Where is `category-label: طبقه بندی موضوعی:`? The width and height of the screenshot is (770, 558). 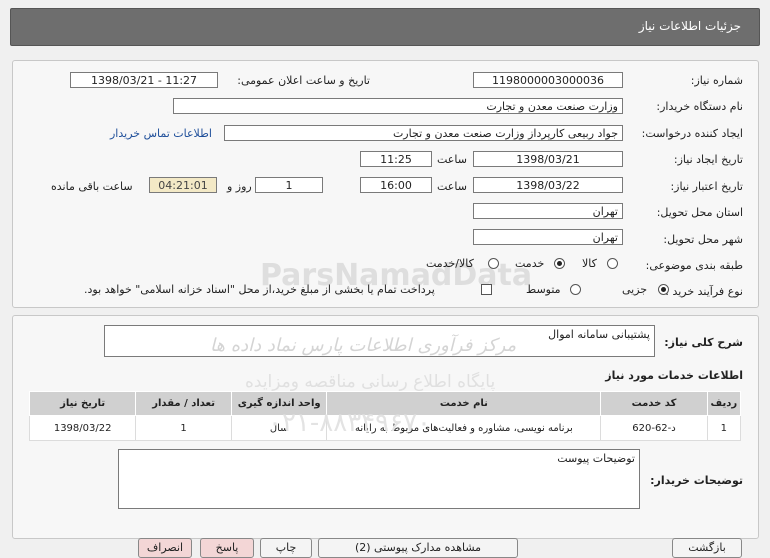
category-label: طبقه بندی موضوعی: is located at coordinates (694, 265).